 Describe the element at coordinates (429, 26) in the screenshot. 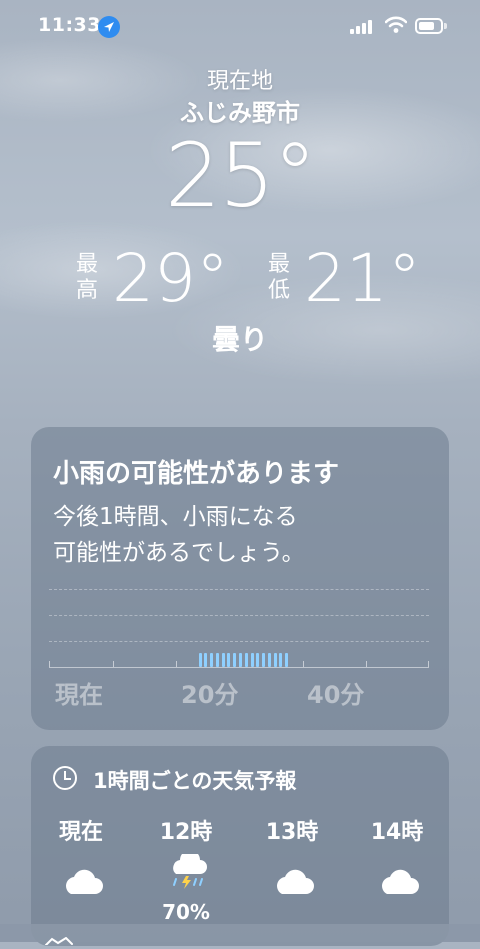

I see `battery-icon` at that location.